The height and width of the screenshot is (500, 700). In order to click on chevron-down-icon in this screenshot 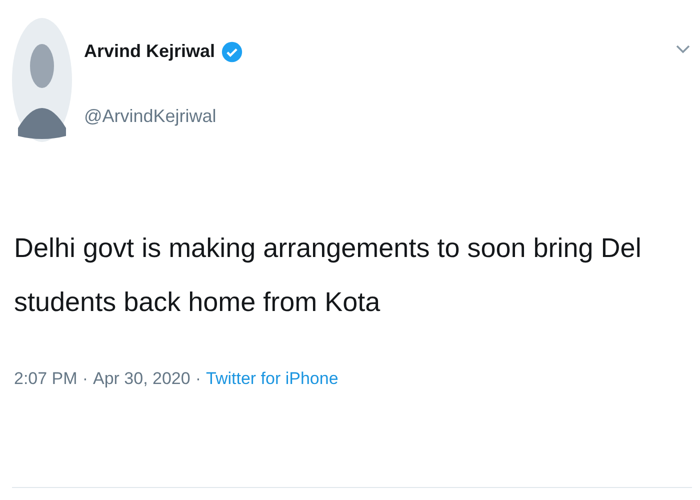, I will do `click(683, 49)`.